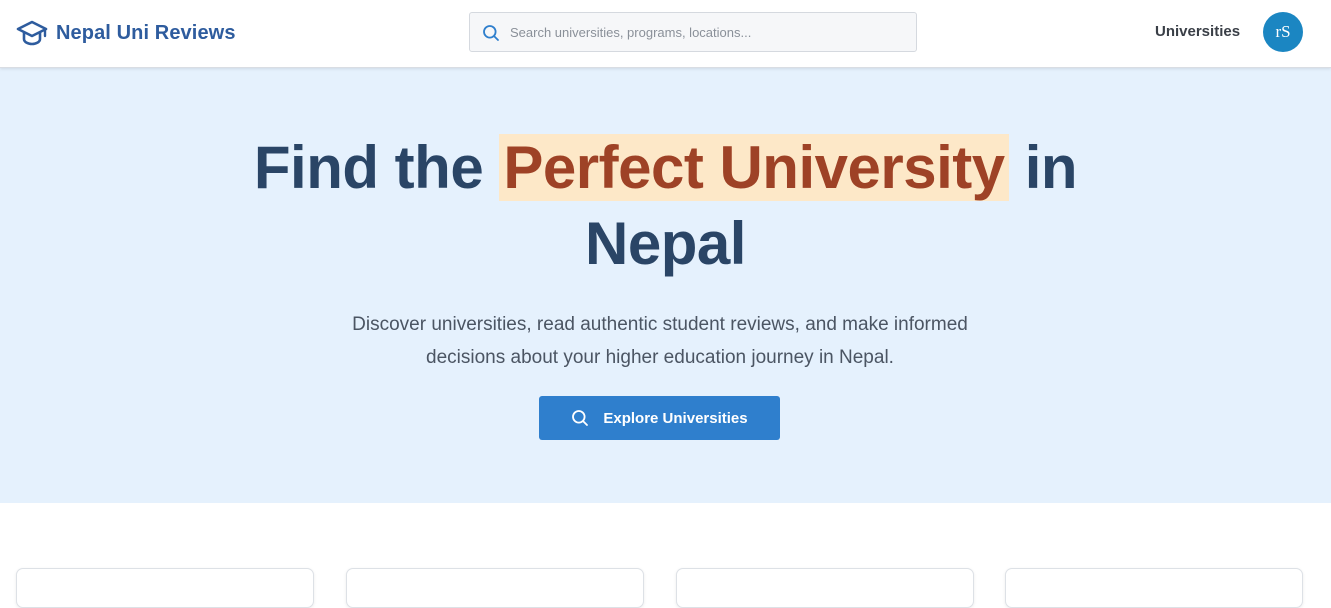  I want to click on graduation-cap-icon, so click(32, 33).